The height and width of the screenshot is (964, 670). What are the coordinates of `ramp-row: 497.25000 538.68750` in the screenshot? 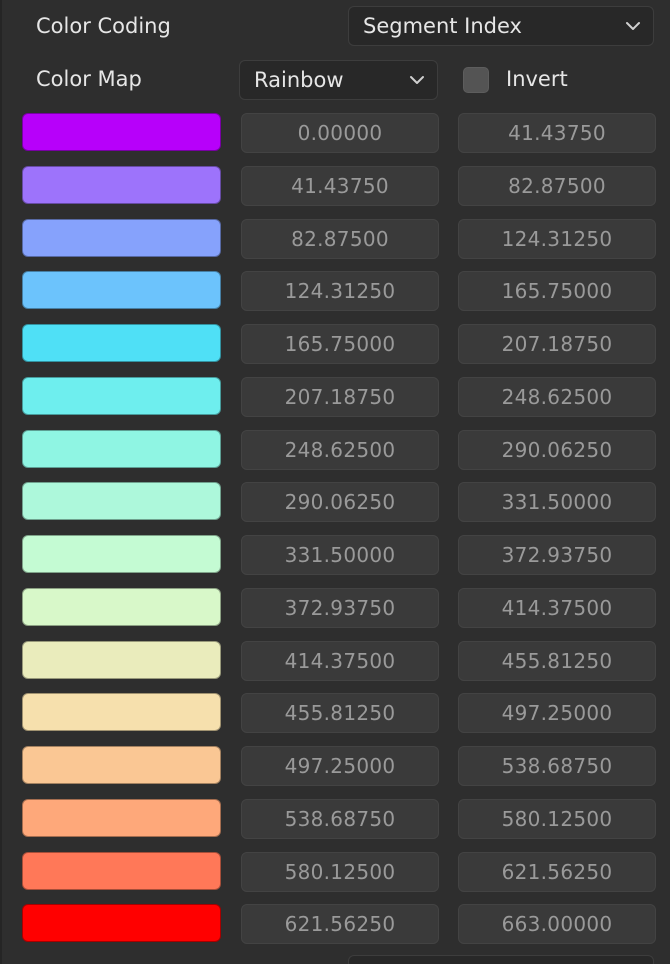 It's located at (336, 766).